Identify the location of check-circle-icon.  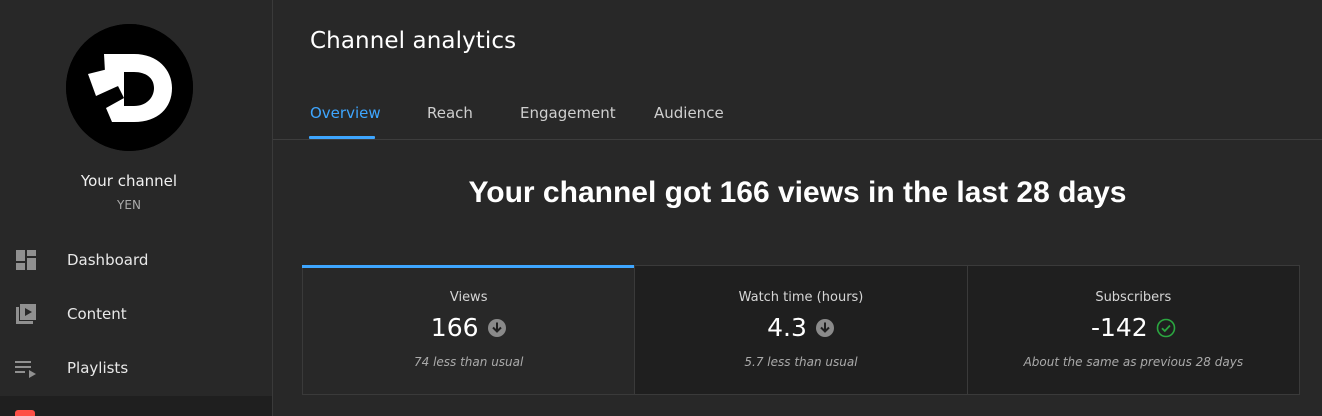
(1165, 327).